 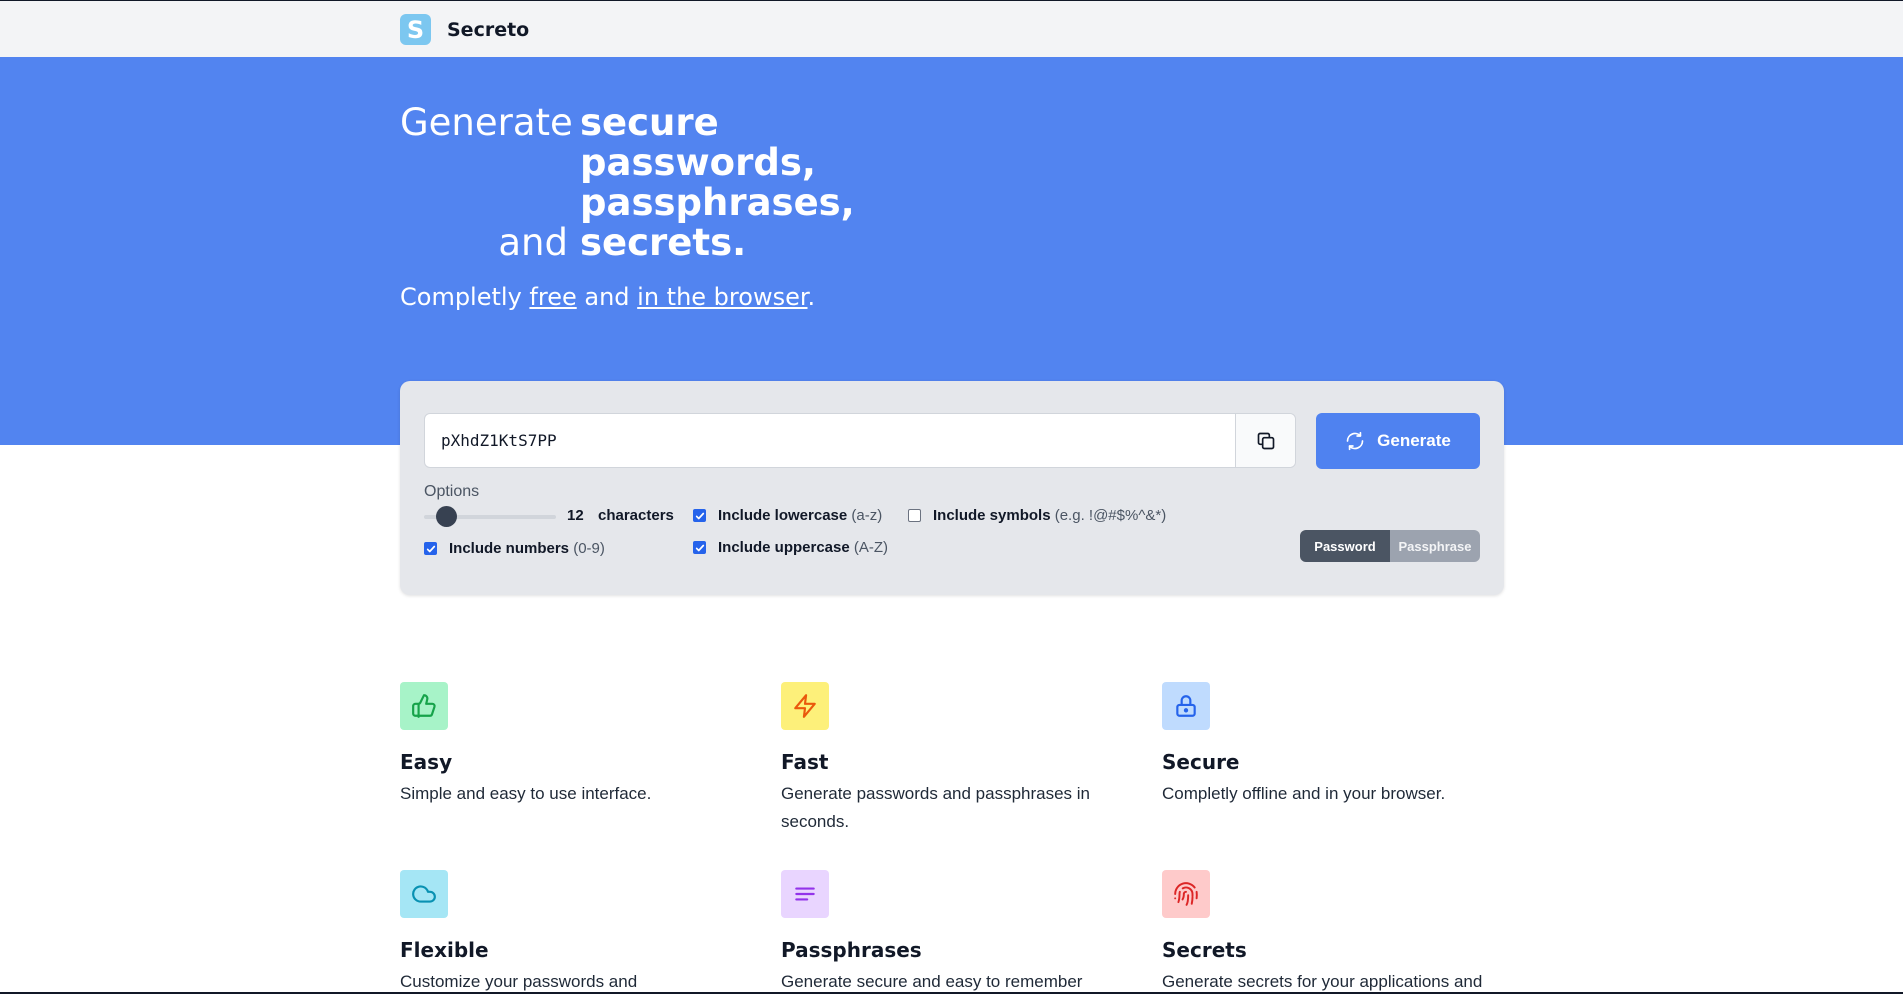 I want to click on hero-subline: Completly free and in the browser., so click(x=607, y=297).